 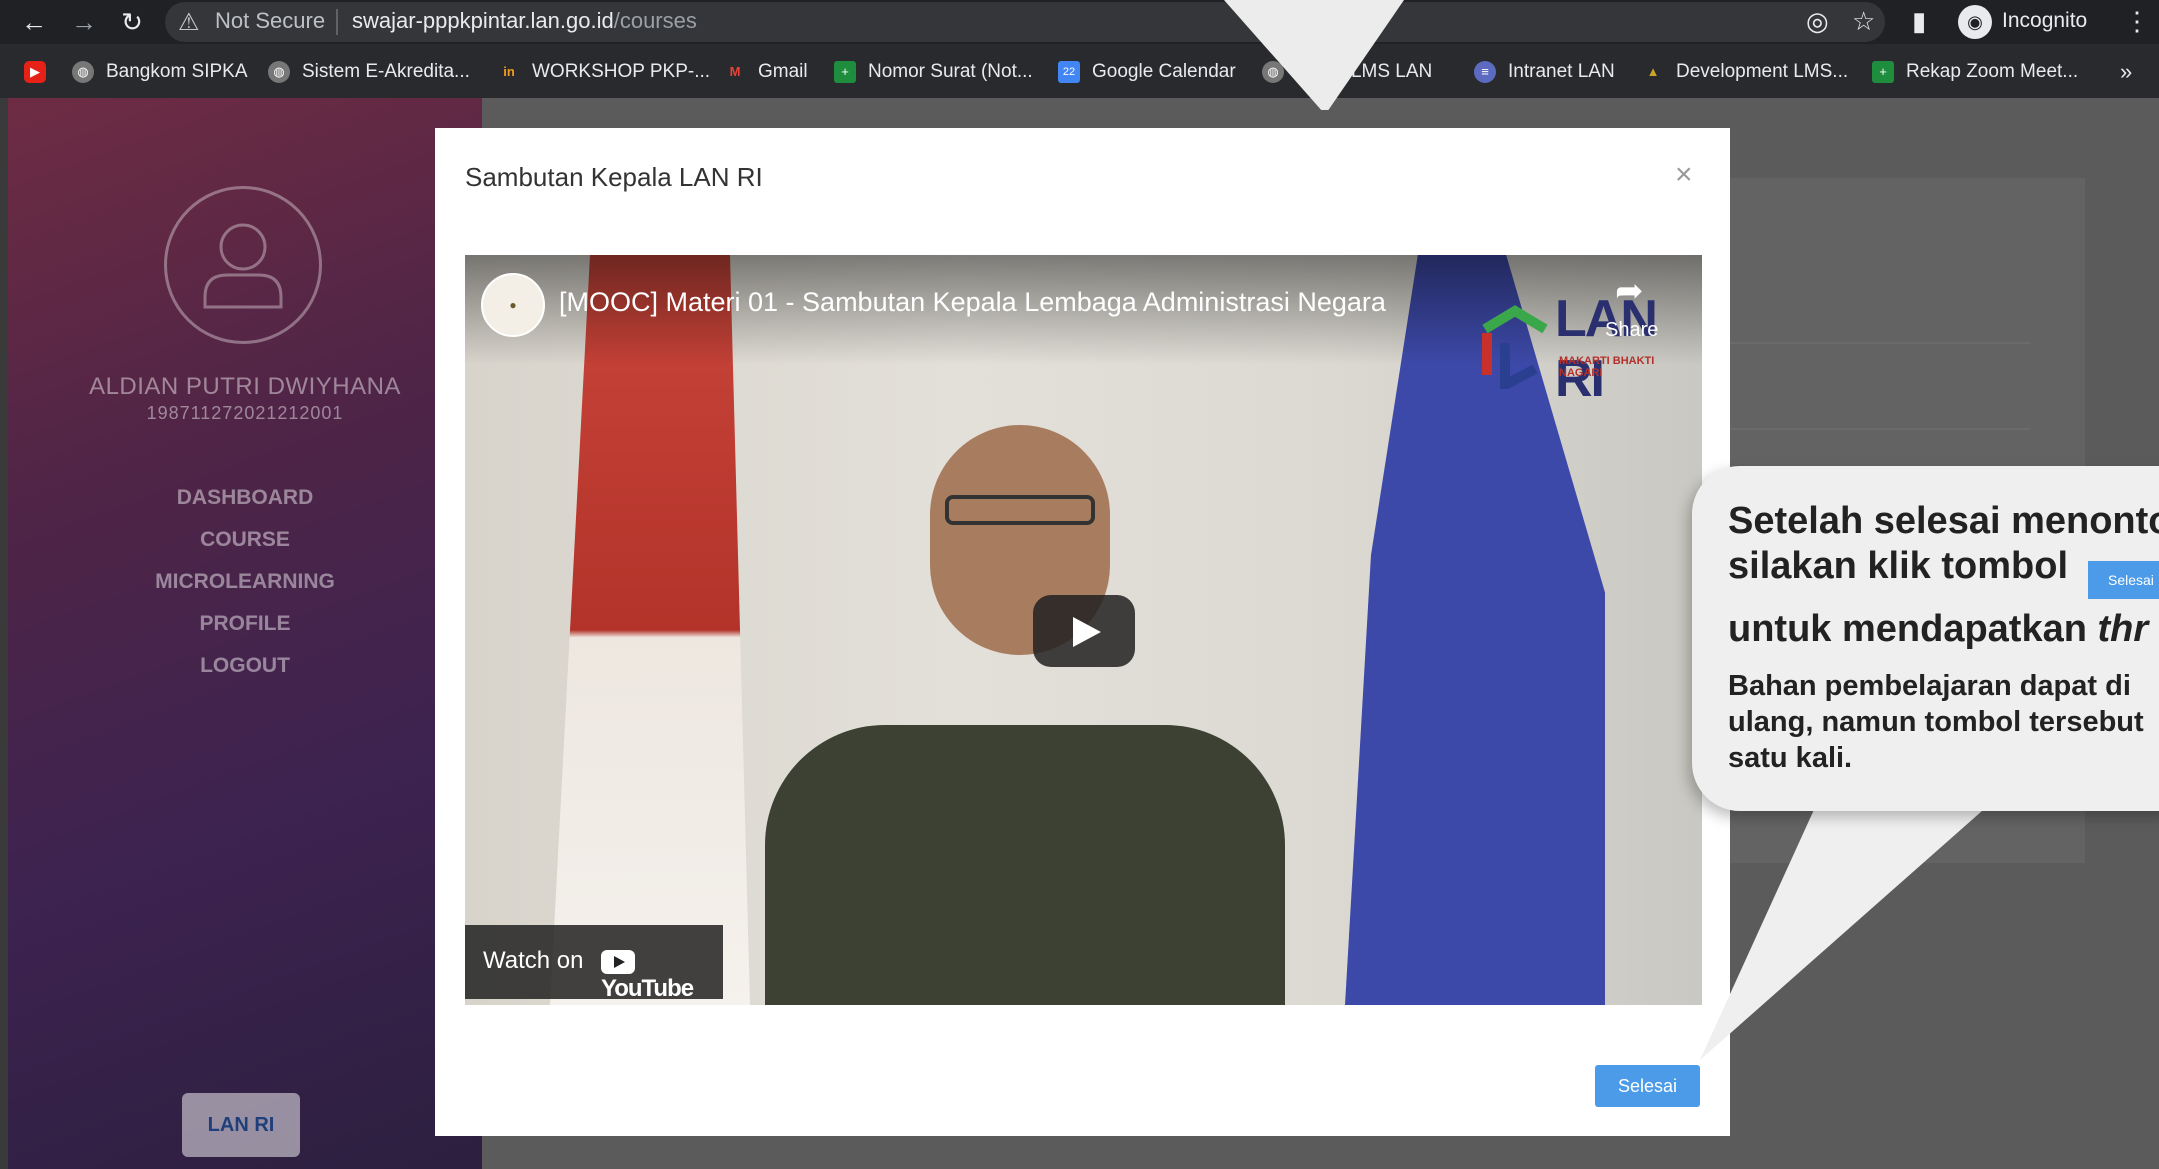 I want to click on play-button, so click(x=1084, y=631).